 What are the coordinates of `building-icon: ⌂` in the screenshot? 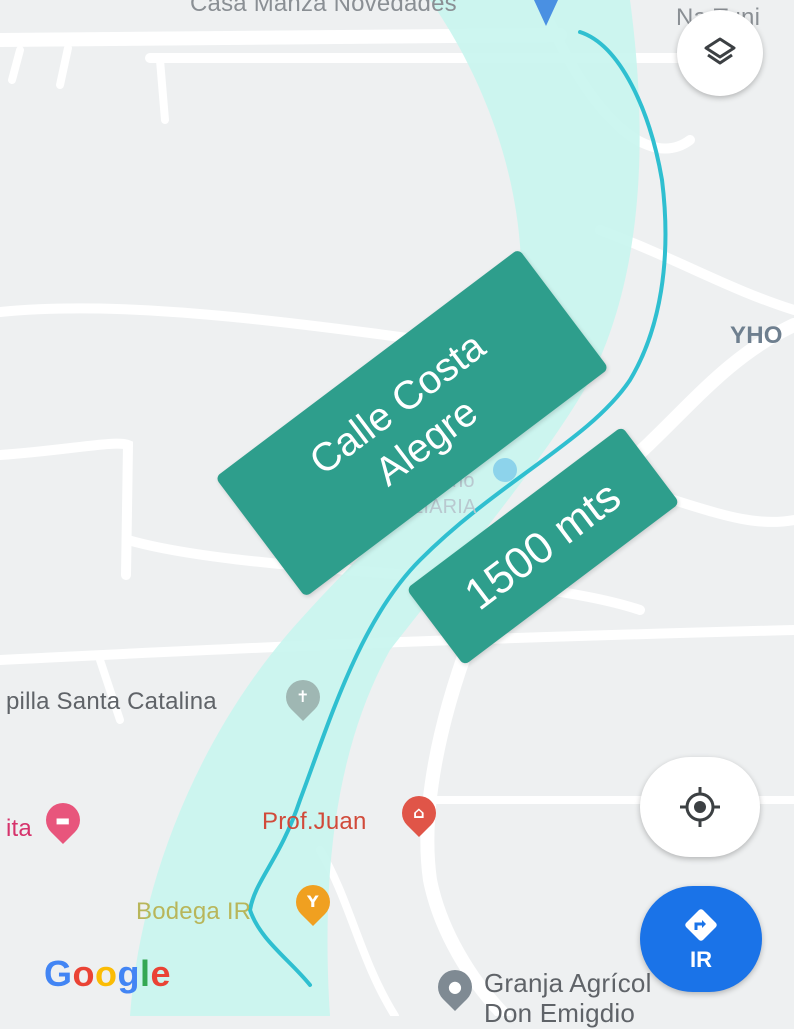 It's located at (419, 813).